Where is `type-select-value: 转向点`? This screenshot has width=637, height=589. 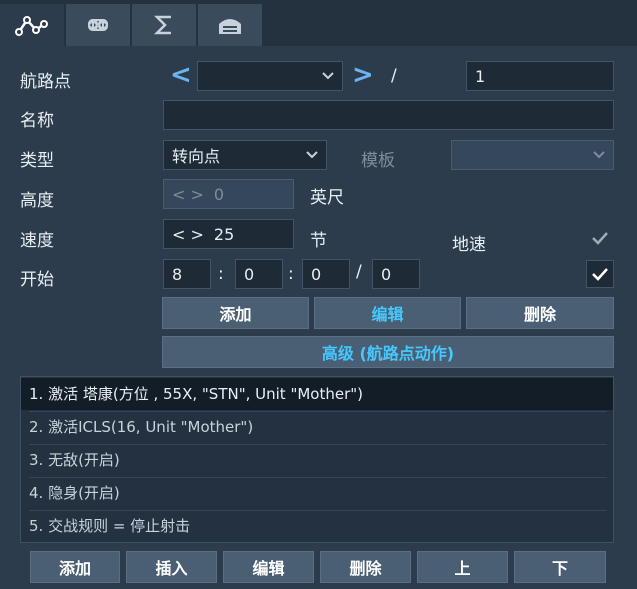 type-select-value: 转向点 is located at coordinates (196, 156).